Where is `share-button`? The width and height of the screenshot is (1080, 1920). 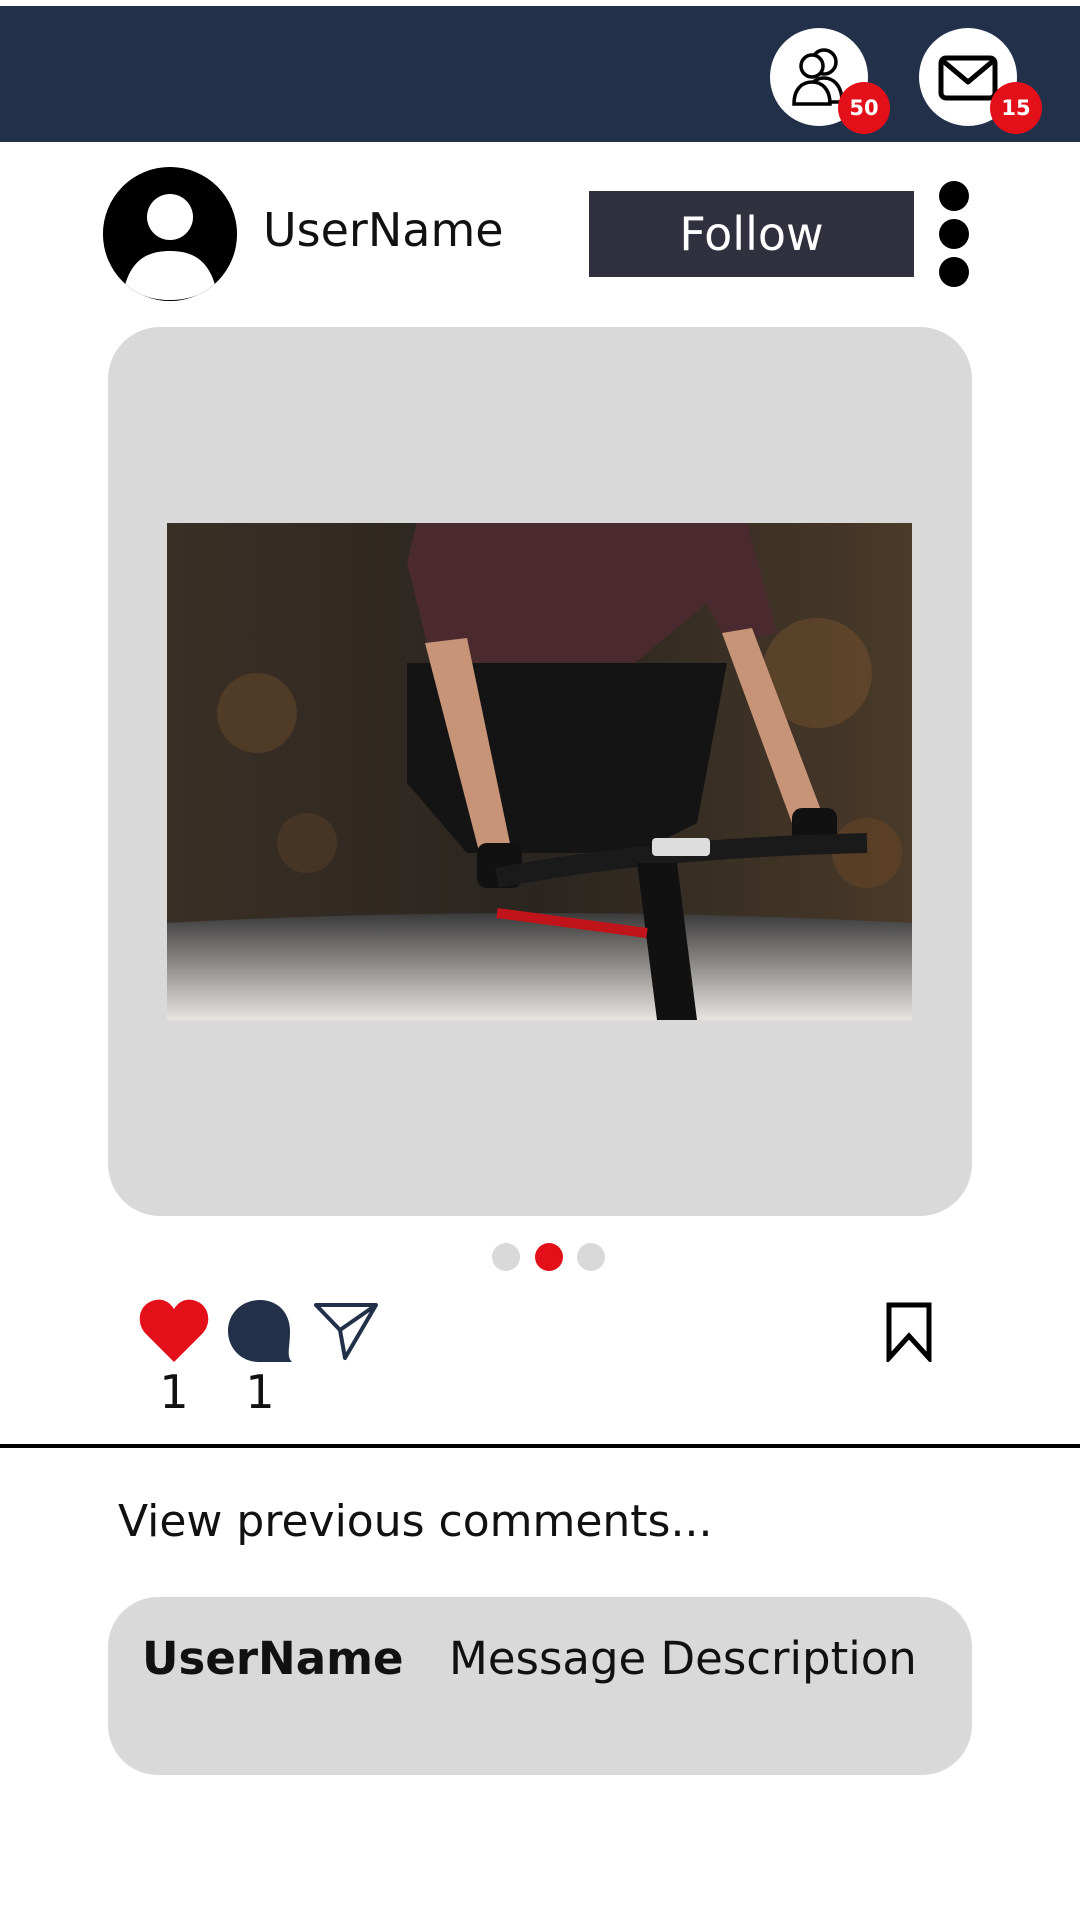
share-button is located at coordinates (346, 1333).